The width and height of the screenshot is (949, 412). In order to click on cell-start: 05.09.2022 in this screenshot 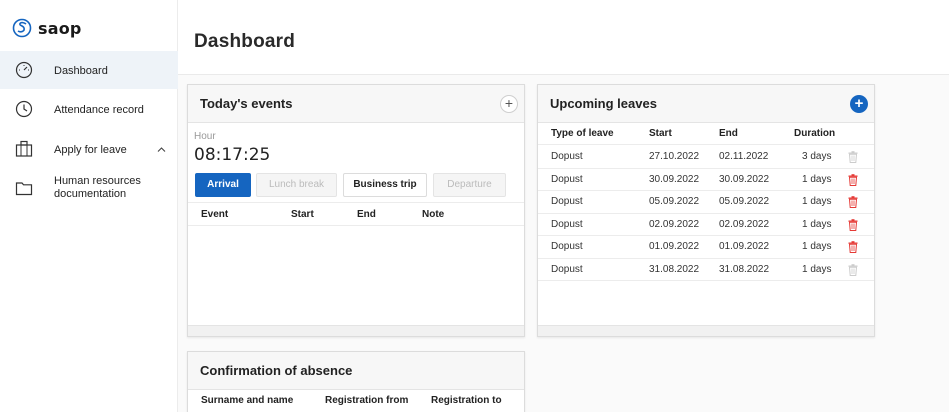, I will do `click(674, 201)`.